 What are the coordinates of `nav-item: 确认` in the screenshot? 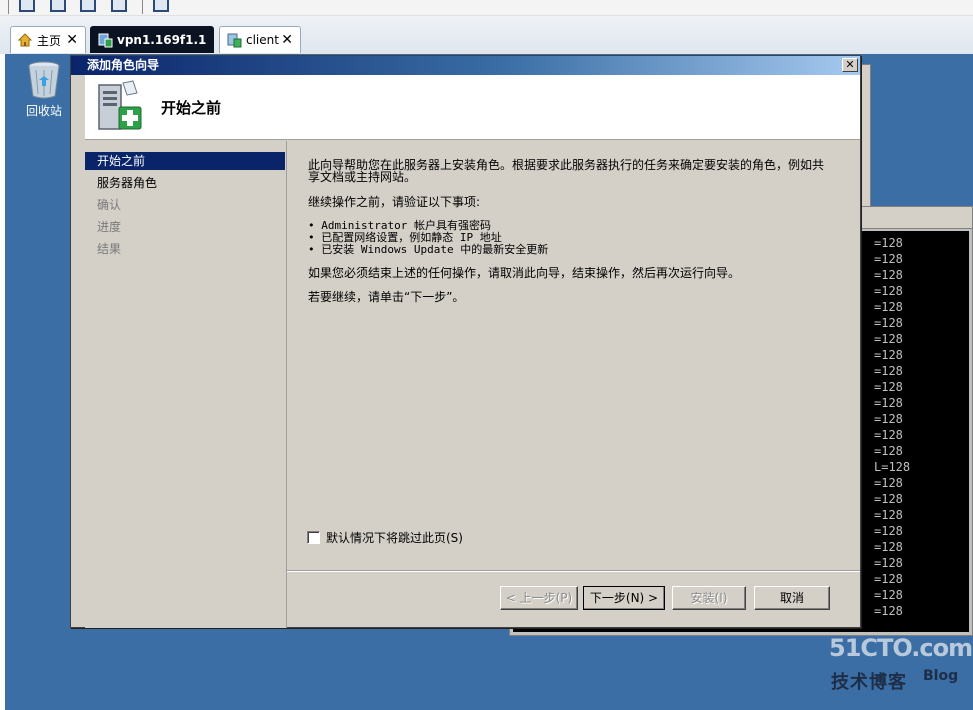 It's located at (185, 205).